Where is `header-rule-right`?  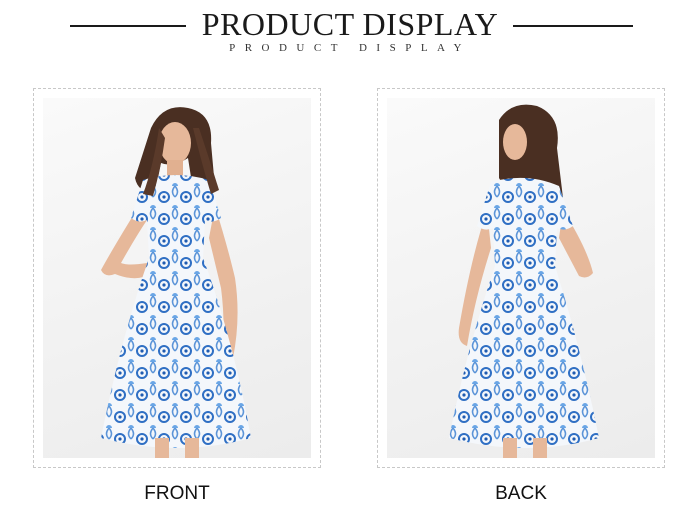 header-rule-right is located at coordinates (573, 26).